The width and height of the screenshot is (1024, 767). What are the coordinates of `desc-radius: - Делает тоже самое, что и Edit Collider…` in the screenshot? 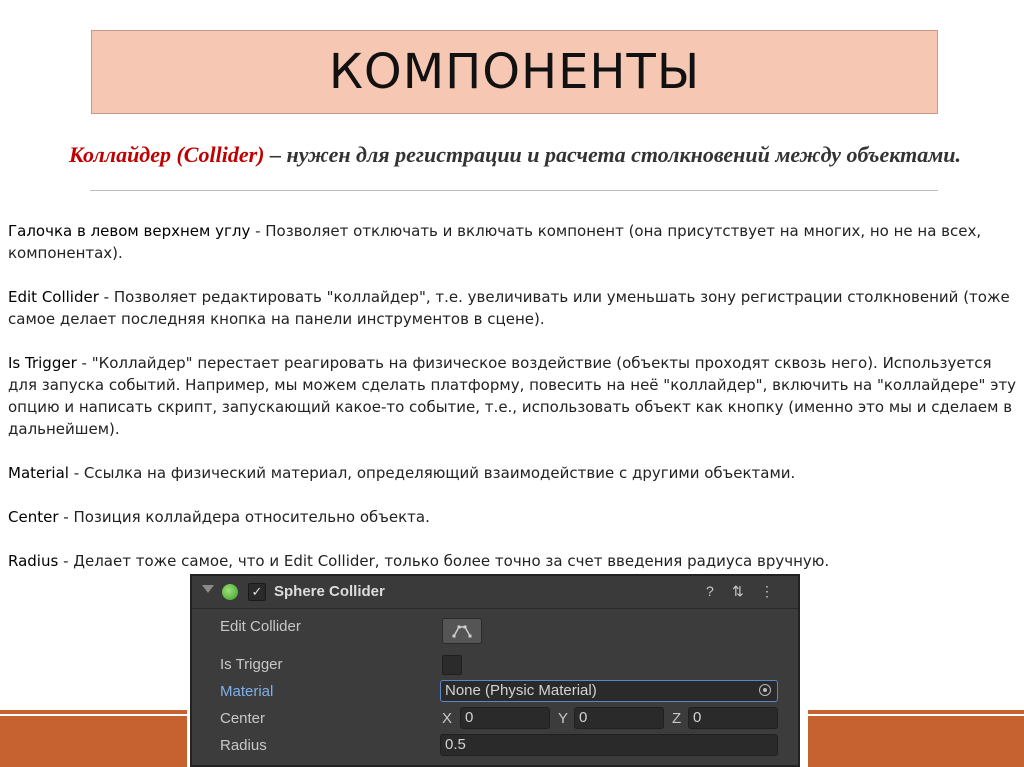 It's located at (444, 561).